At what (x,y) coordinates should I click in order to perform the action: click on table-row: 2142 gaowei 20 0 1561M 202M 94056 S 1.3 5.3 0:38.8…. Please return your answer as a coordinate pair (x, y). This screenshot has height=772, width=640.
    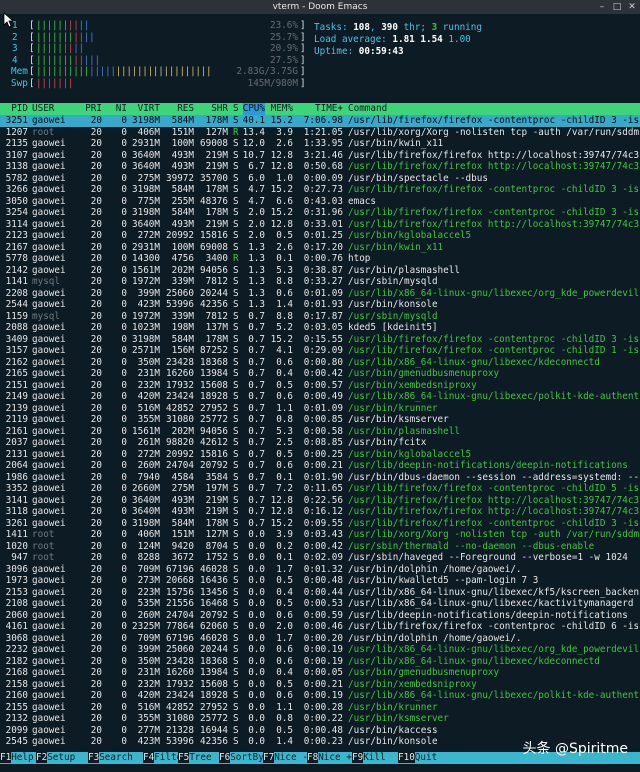
    Looking at the image, I should click on (320, 271).